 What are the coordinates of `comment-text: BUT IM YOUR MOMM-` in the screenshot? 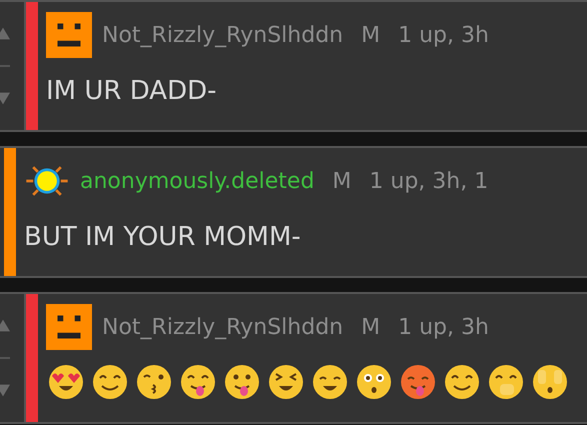 It's located at (163, 237).